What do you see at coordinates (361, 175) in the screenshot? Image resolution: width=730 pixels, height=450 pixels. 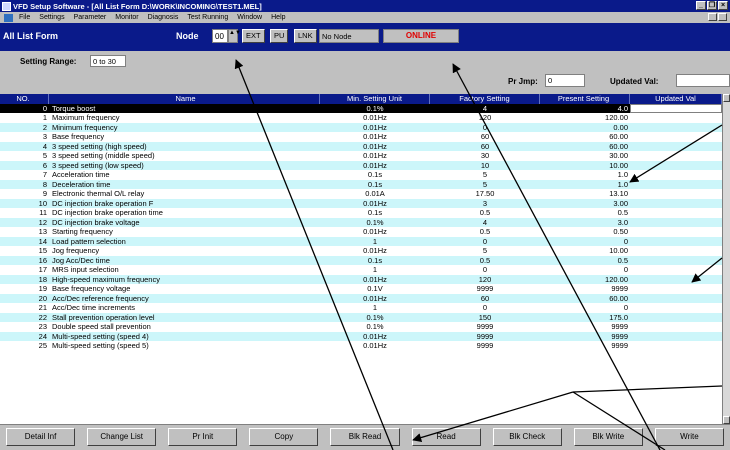 I see `table-row: 7 Acceleration time 0.1s 5 1.0` at bounding box center [361, 175].